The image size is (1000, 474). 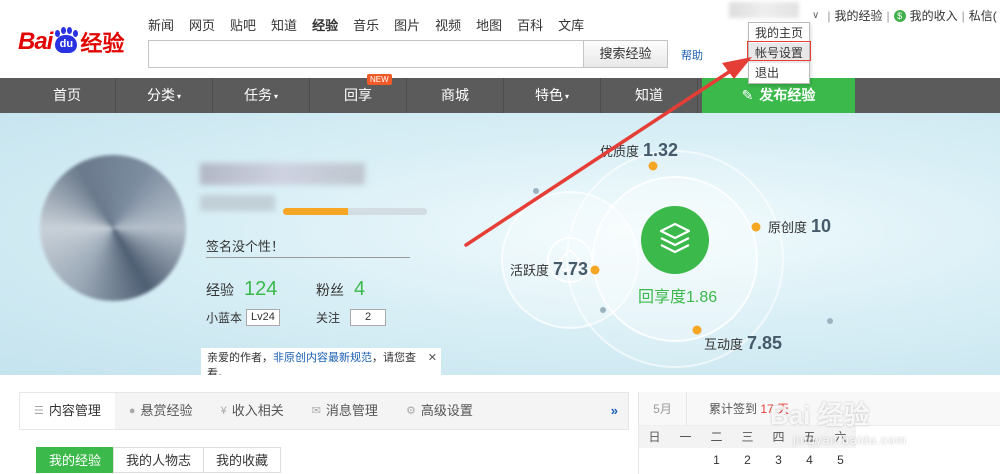 What do you see at coordinates (778, 460) in the screenshot?
I see `calendar-day: 3` at bounding box center [778, 460].